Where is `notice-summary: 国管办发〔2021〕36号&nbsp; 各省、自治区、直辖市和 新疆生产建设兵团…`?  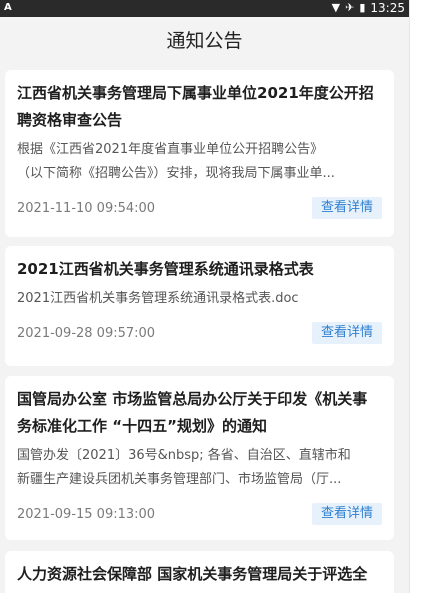 notice-summary: 国管办发〔2021〕36号&nbsp; 各省、自治区、直辖市和 新疆生产建设兵团… is located at coordinates (199, 468).